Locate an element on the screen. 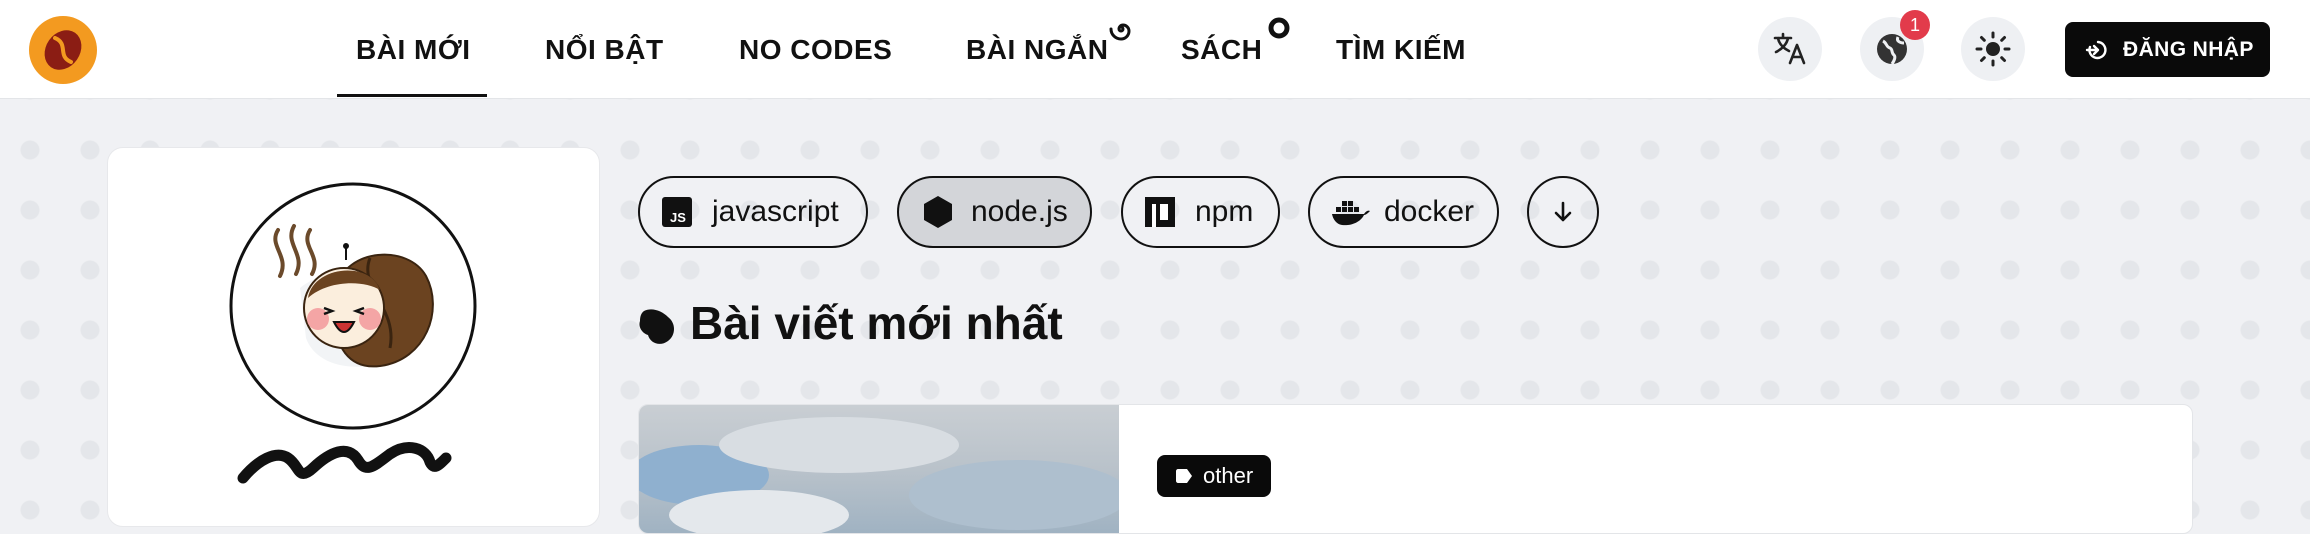 The width and height of the screenshot is (2310, 534). blob-icon is located at coordinates (656, 326).